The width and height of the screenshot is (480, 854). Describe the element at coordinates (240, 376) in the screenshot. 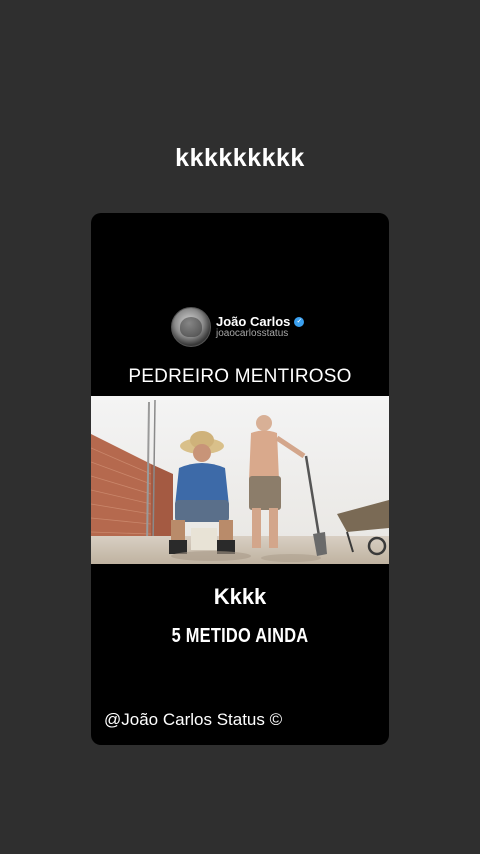

I see `post-headline: PEDREIRO MENTIROSO` at that location.